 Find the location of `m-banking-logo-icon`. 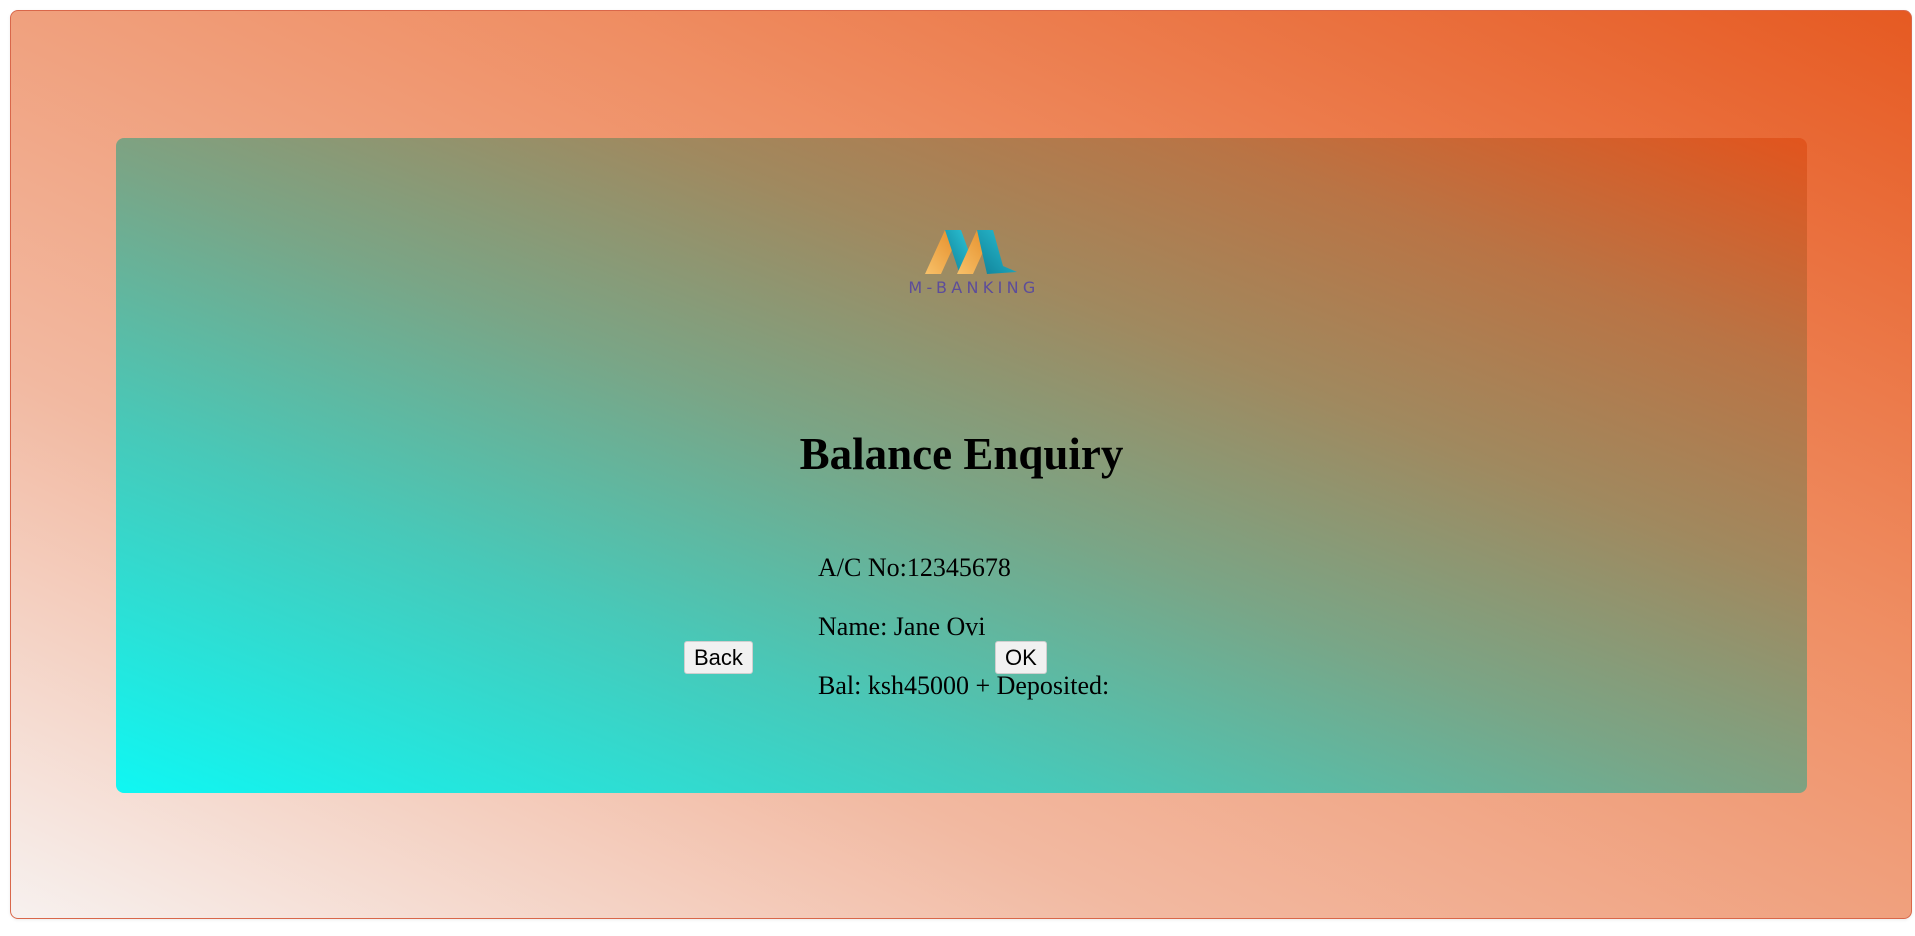

m-banking-logo-icon is located at coordinates (971, 252).